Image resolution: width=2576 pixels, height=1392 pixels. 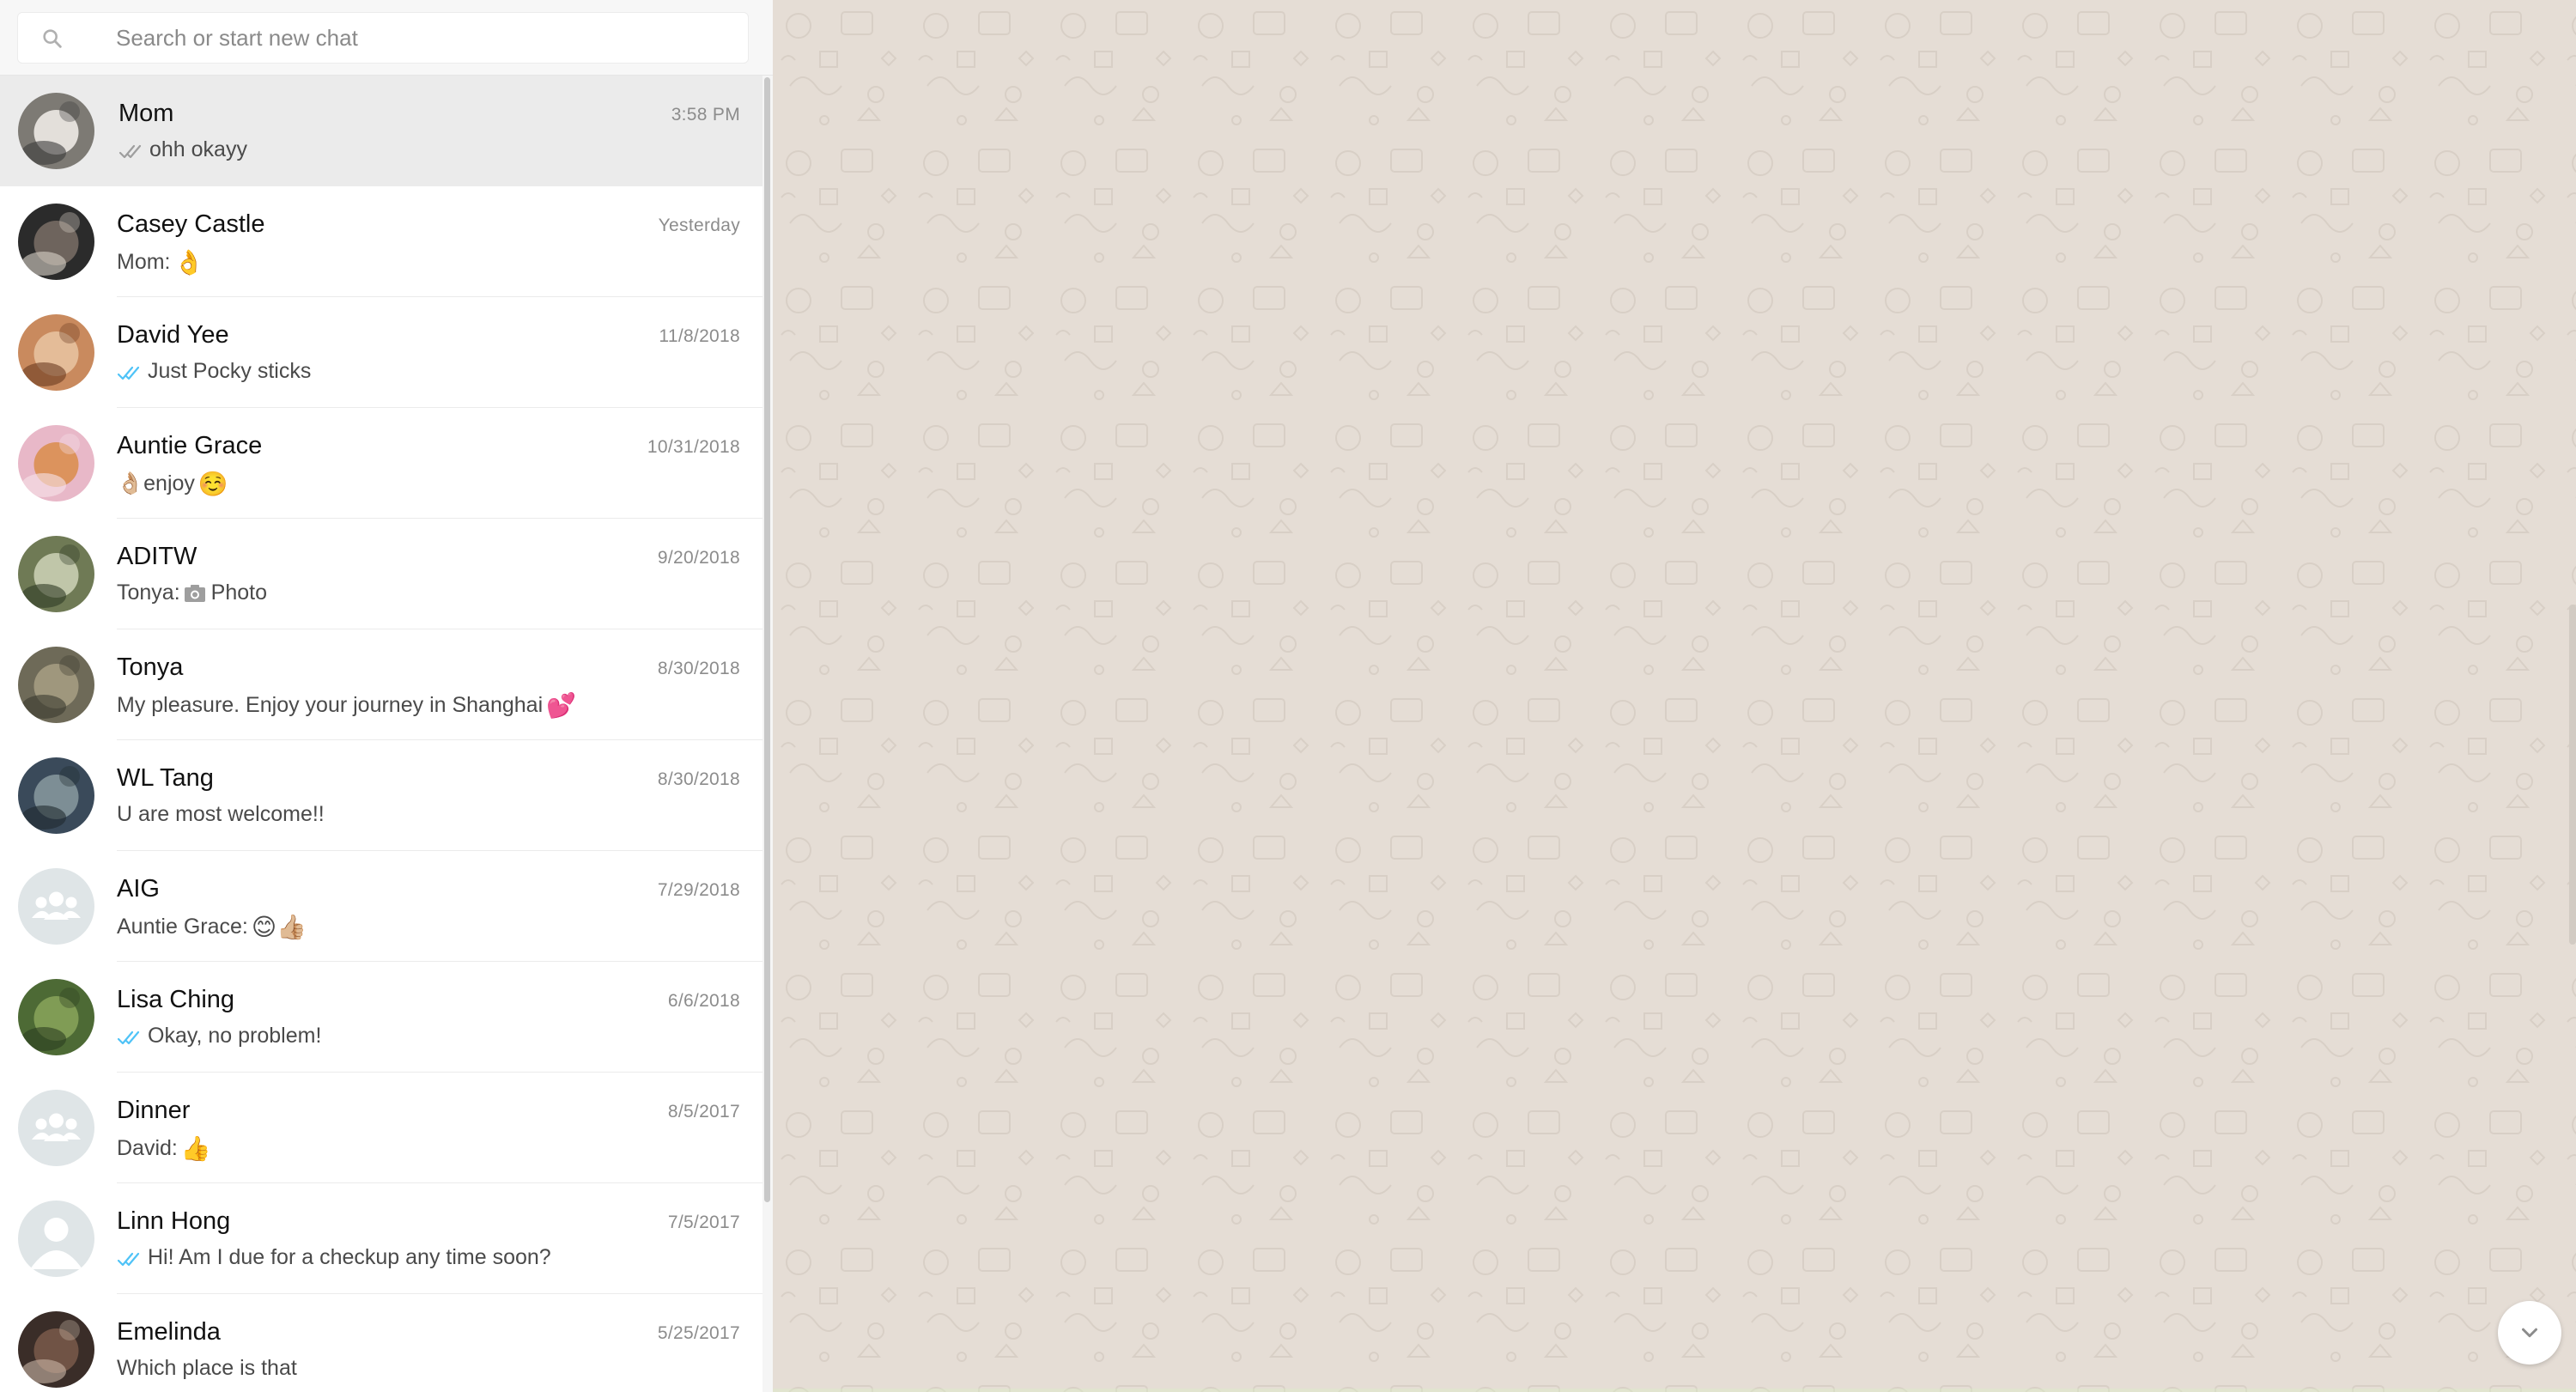 What do you see at coordinates (169, 1332) in the screenshot?
I see `chat-name: Emelinda` at bounding box center [169, 1332].